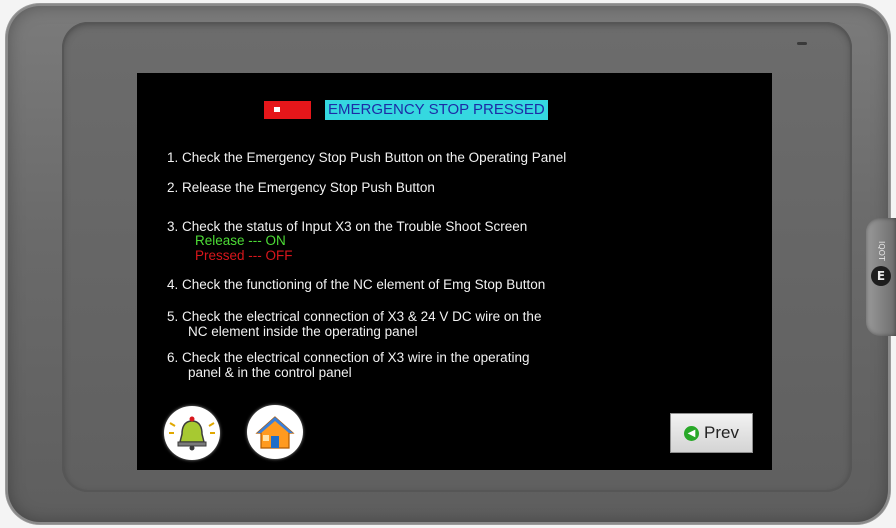 This screenshot has width=896, height=528. I want to click on home-button, so click(275, 432).